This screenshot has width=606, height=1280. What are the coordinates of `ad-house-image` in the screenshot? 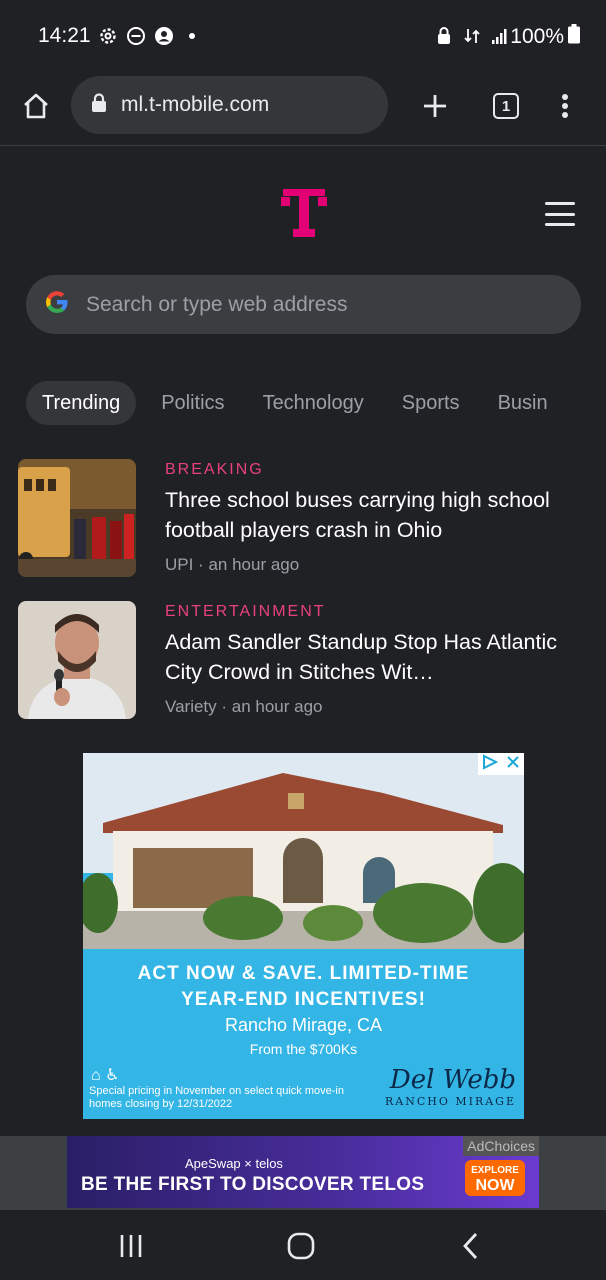 It's located at (303, 851).